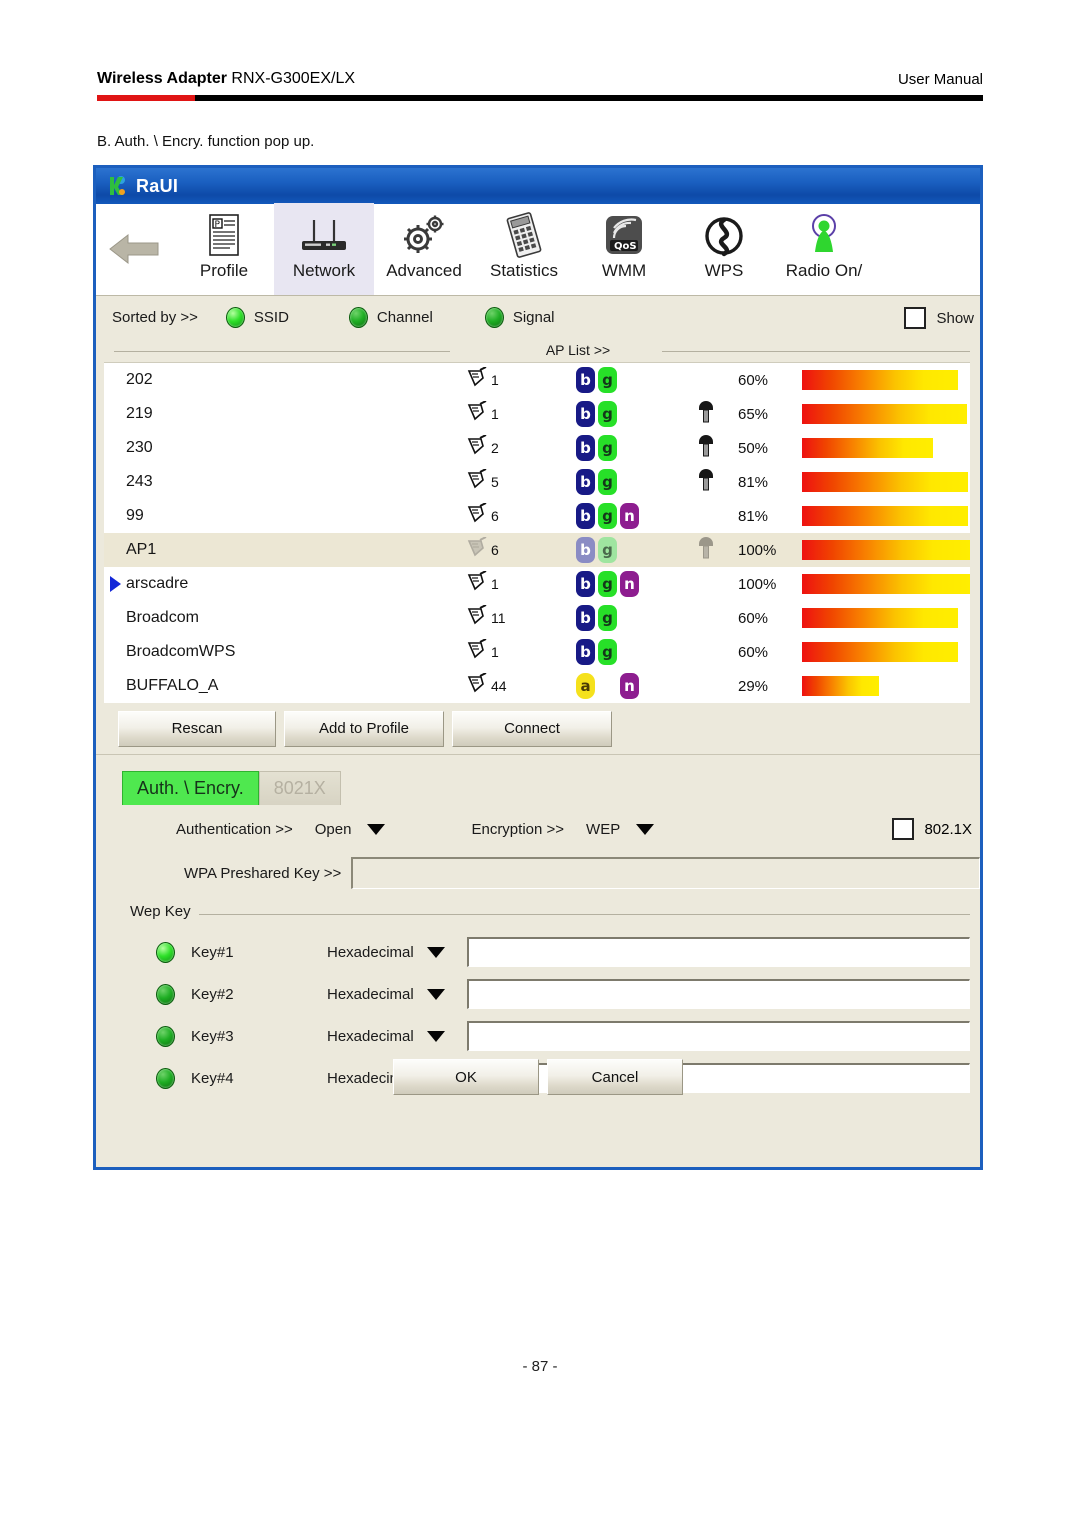 The image size is (1080, 1527). Describe the element at coordinates (665, 873) in the screenshot. I see `wpa-psk-input` at that location.